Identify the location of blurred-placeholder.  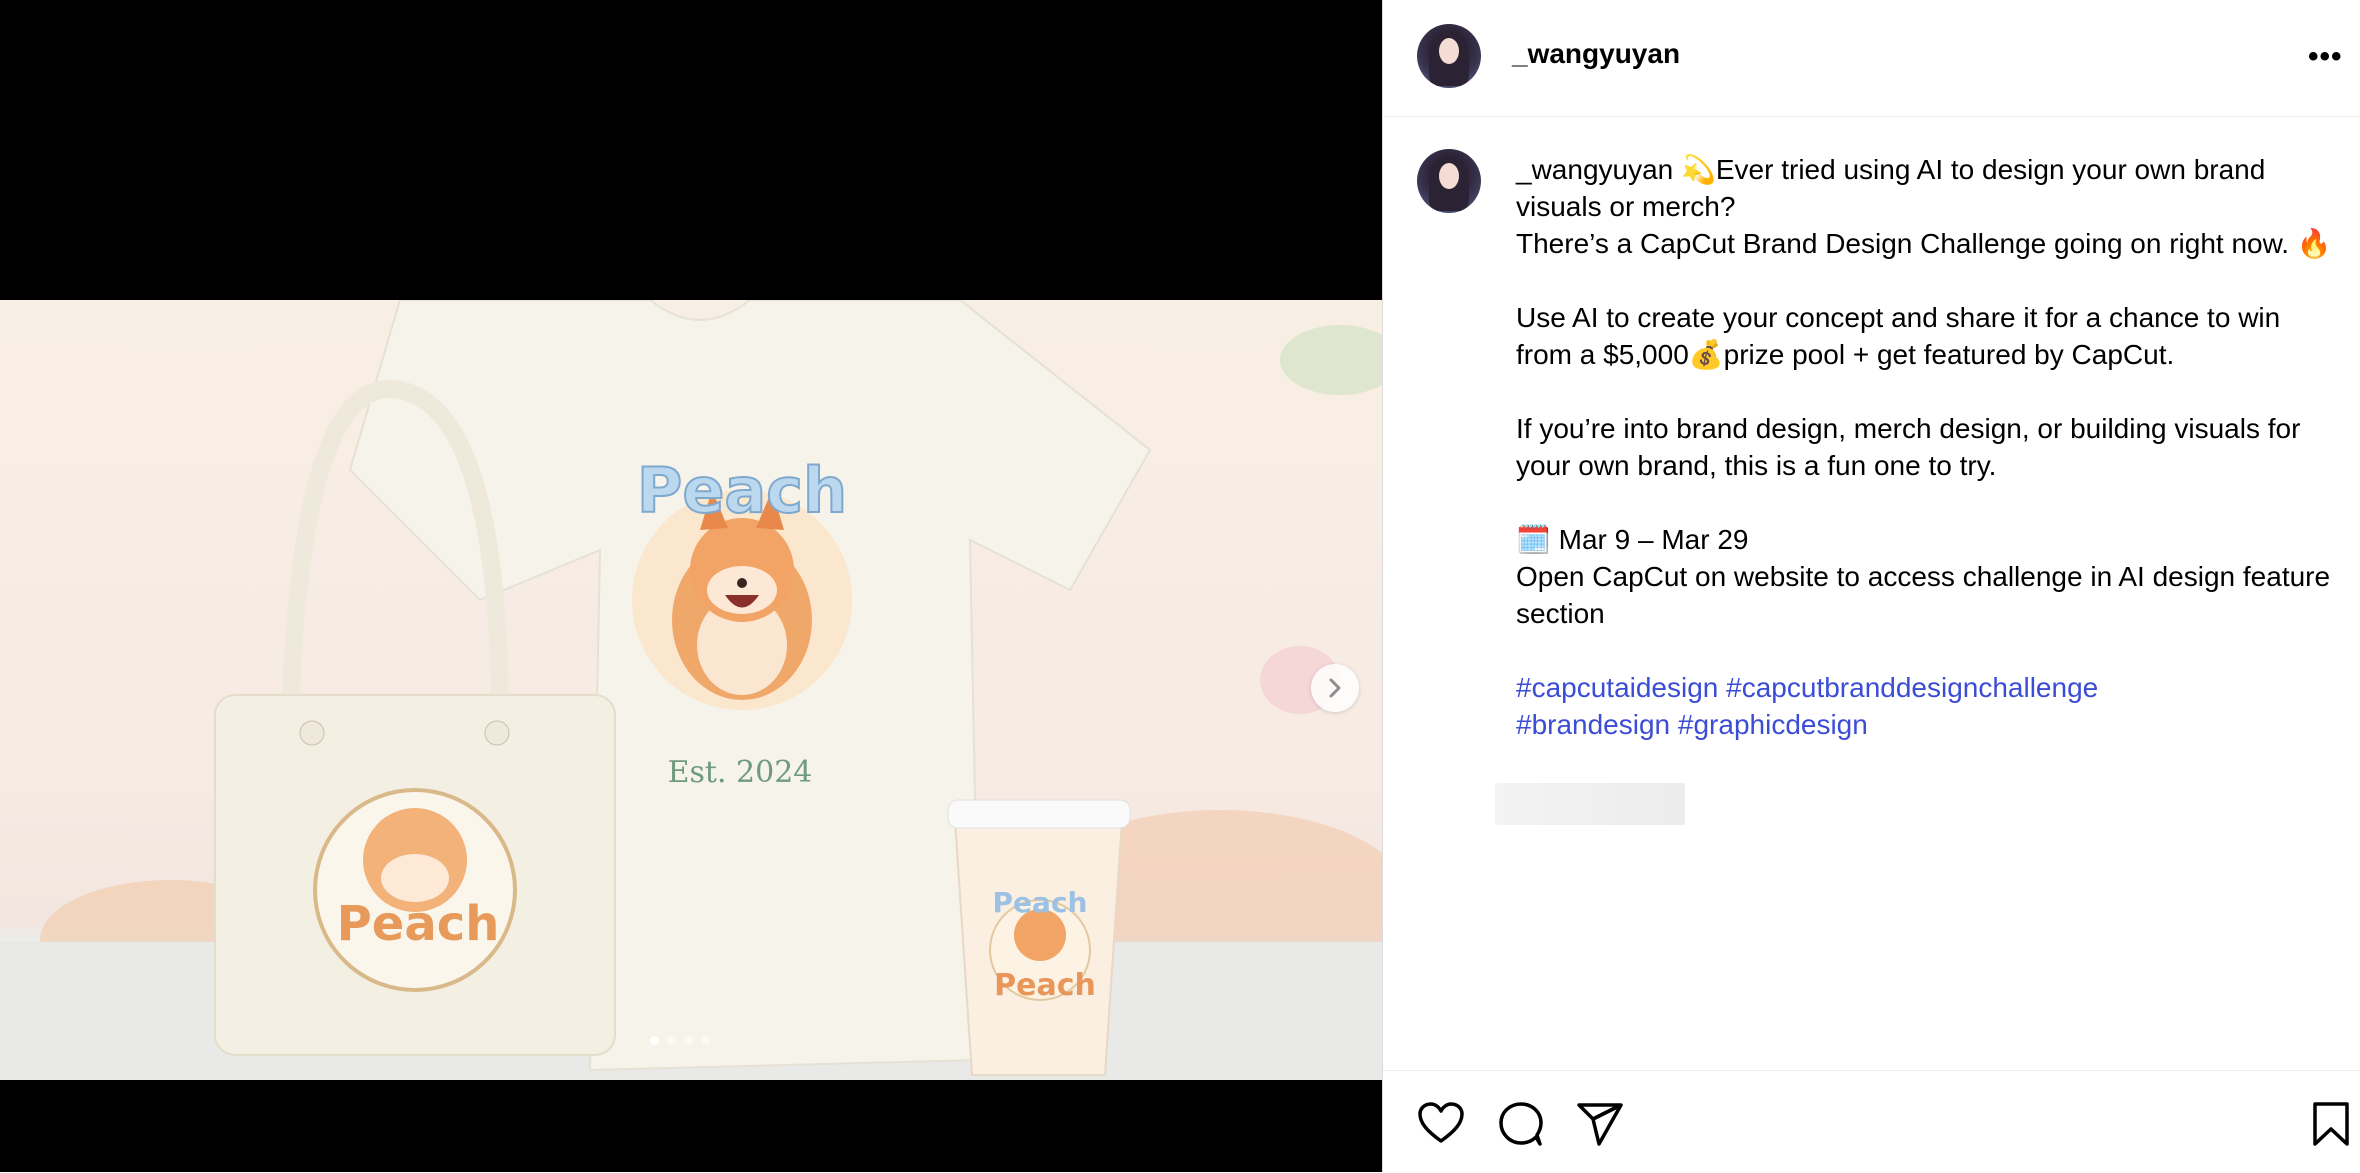
(1590, 804).